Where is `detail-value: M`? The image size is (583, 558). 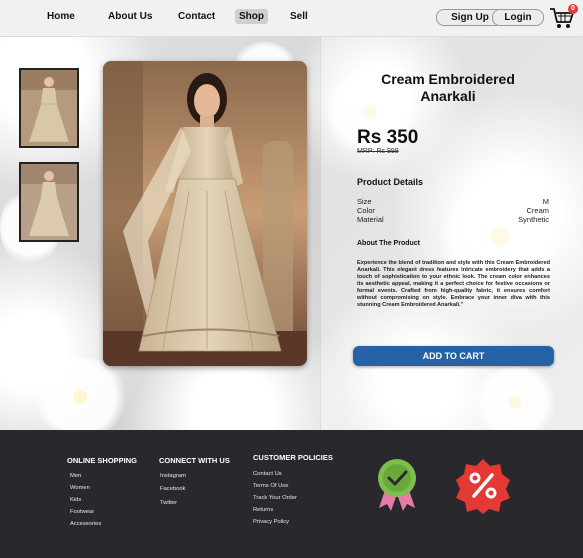 detail-value: M is located at coordinates (545, 201).